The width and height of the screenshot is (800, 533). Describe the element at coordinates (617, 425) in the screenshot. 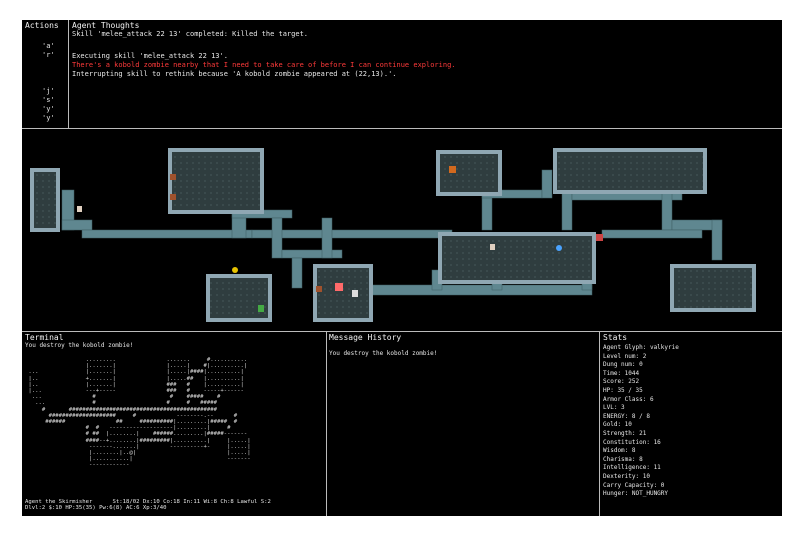

I see `stat-line: Gold: 10` at that location.